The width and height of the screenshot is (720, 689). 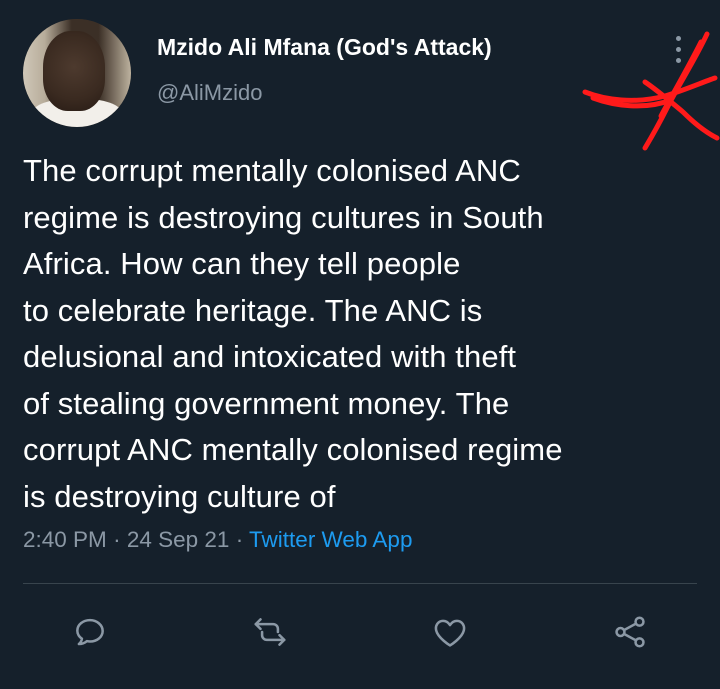 I want to click on tweet-text-line: regime is destroying cultures in South, so click(x=283, y=217).